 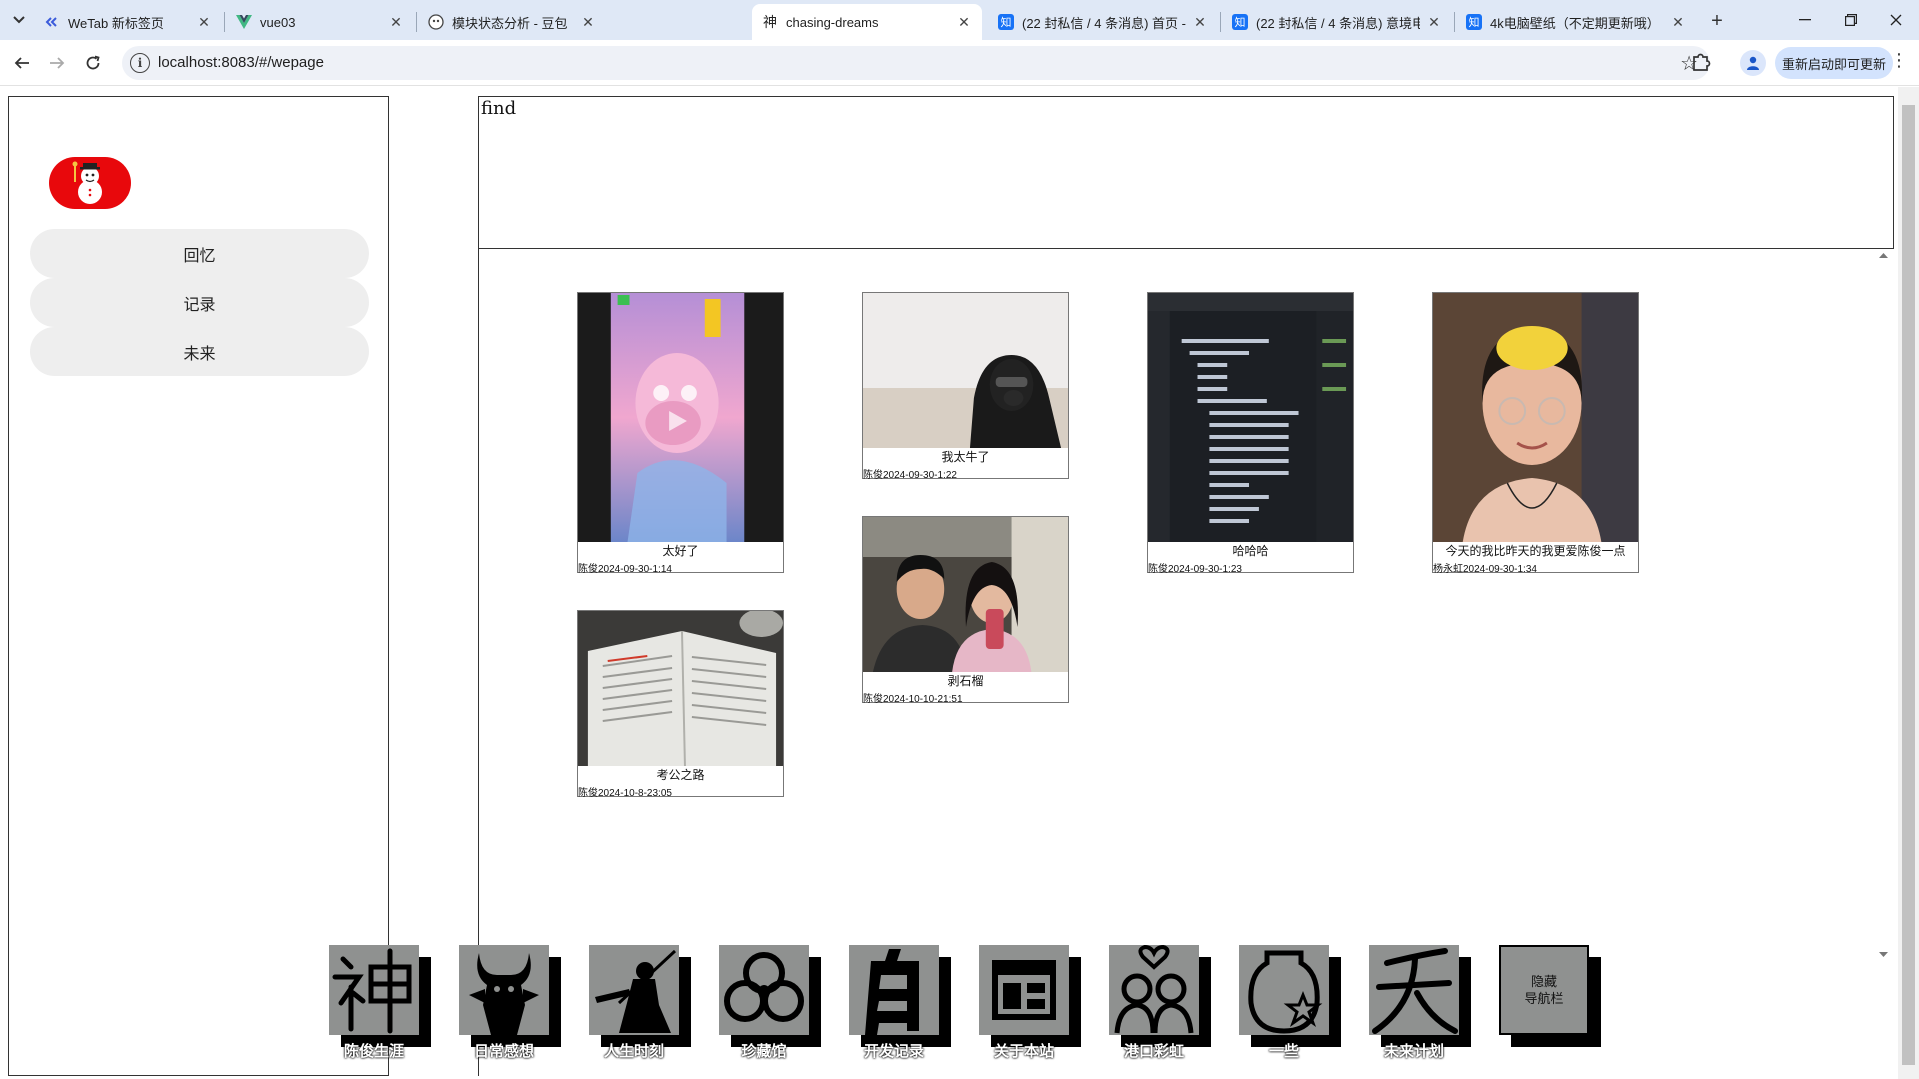 I want to click on post-card: 剥石榴 陈俊2024-10-10-21:51, so click(x=965, y=610).